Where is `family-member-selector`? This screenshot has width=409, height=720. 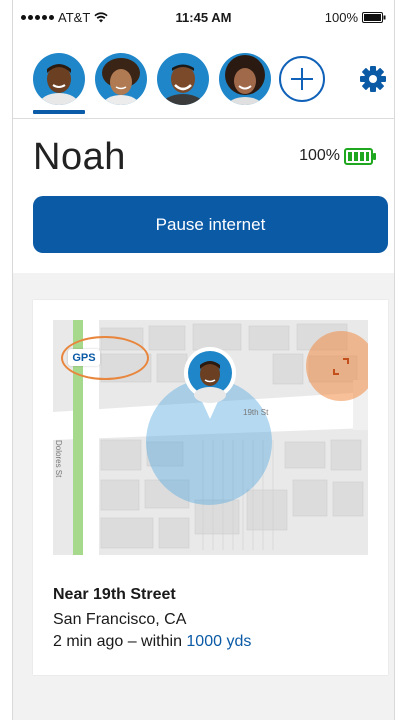
family-member-selector is located at coordinates (203, 83).